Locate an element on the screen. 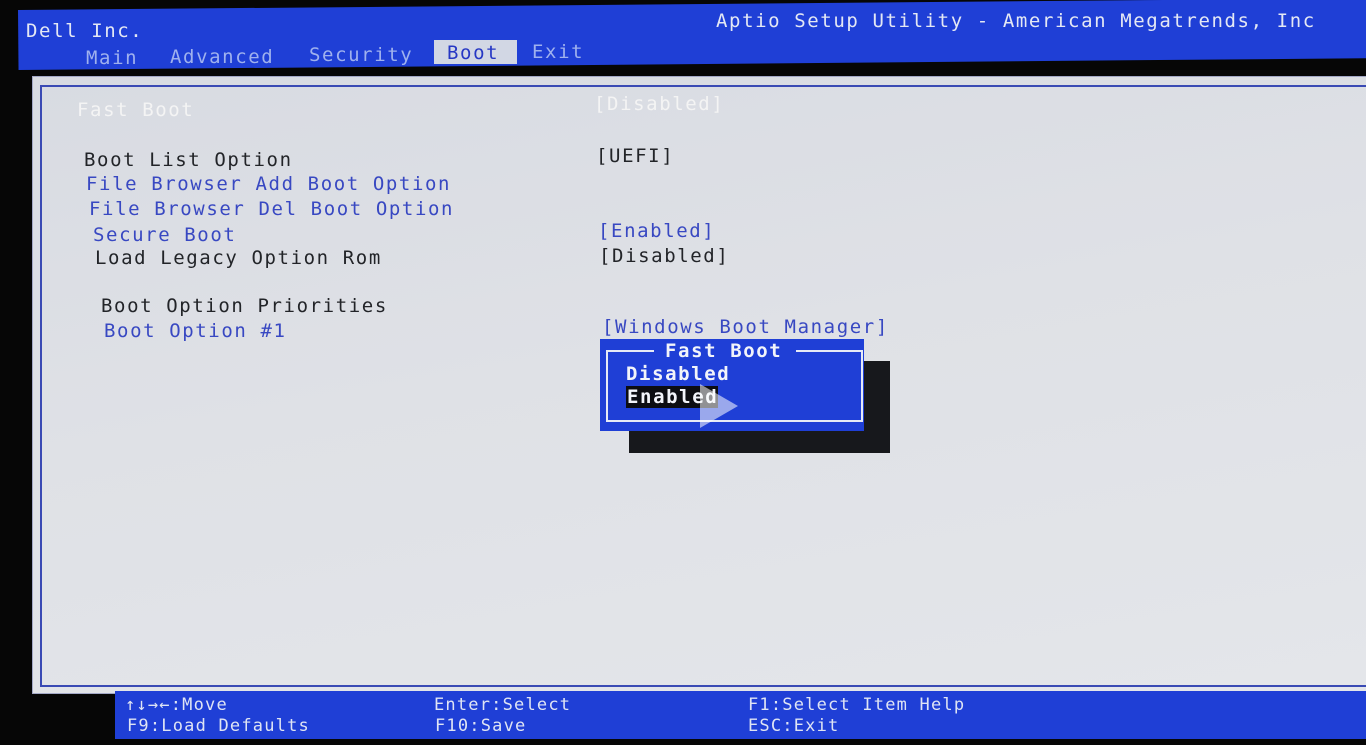  footer-save-hint: F10:Save is located at coordinates (481, 726).